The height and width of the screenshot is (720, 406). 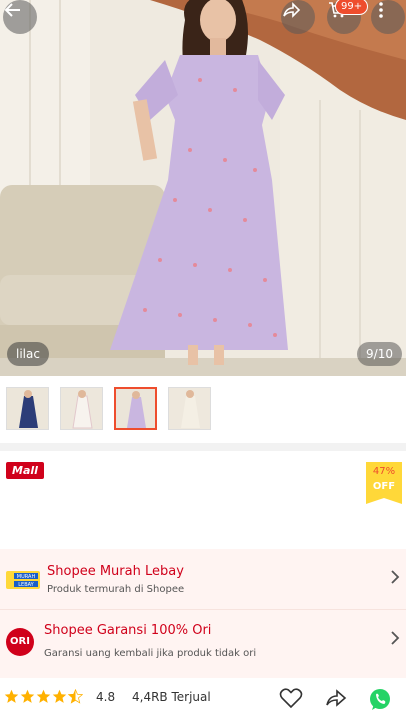 I want to click on sold-count: 4,4RB Terjual, so click(x=171, y=697).